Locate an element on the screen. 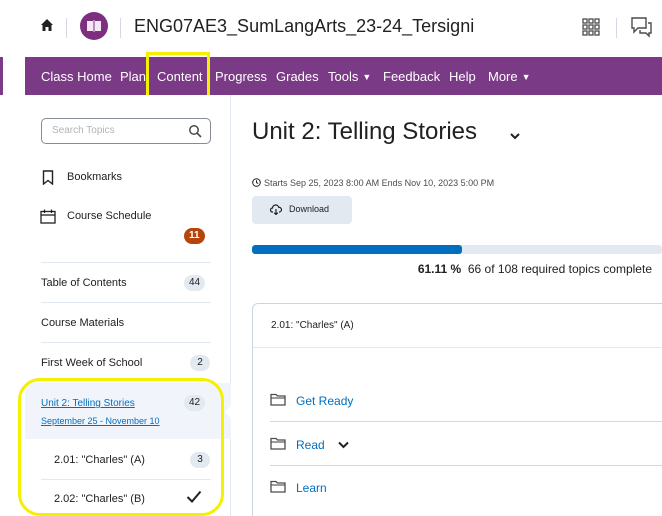 Image resolution: width=662 pixels, height=516 pixels. nav-plan: Plan is located at coordinates (133, 76).